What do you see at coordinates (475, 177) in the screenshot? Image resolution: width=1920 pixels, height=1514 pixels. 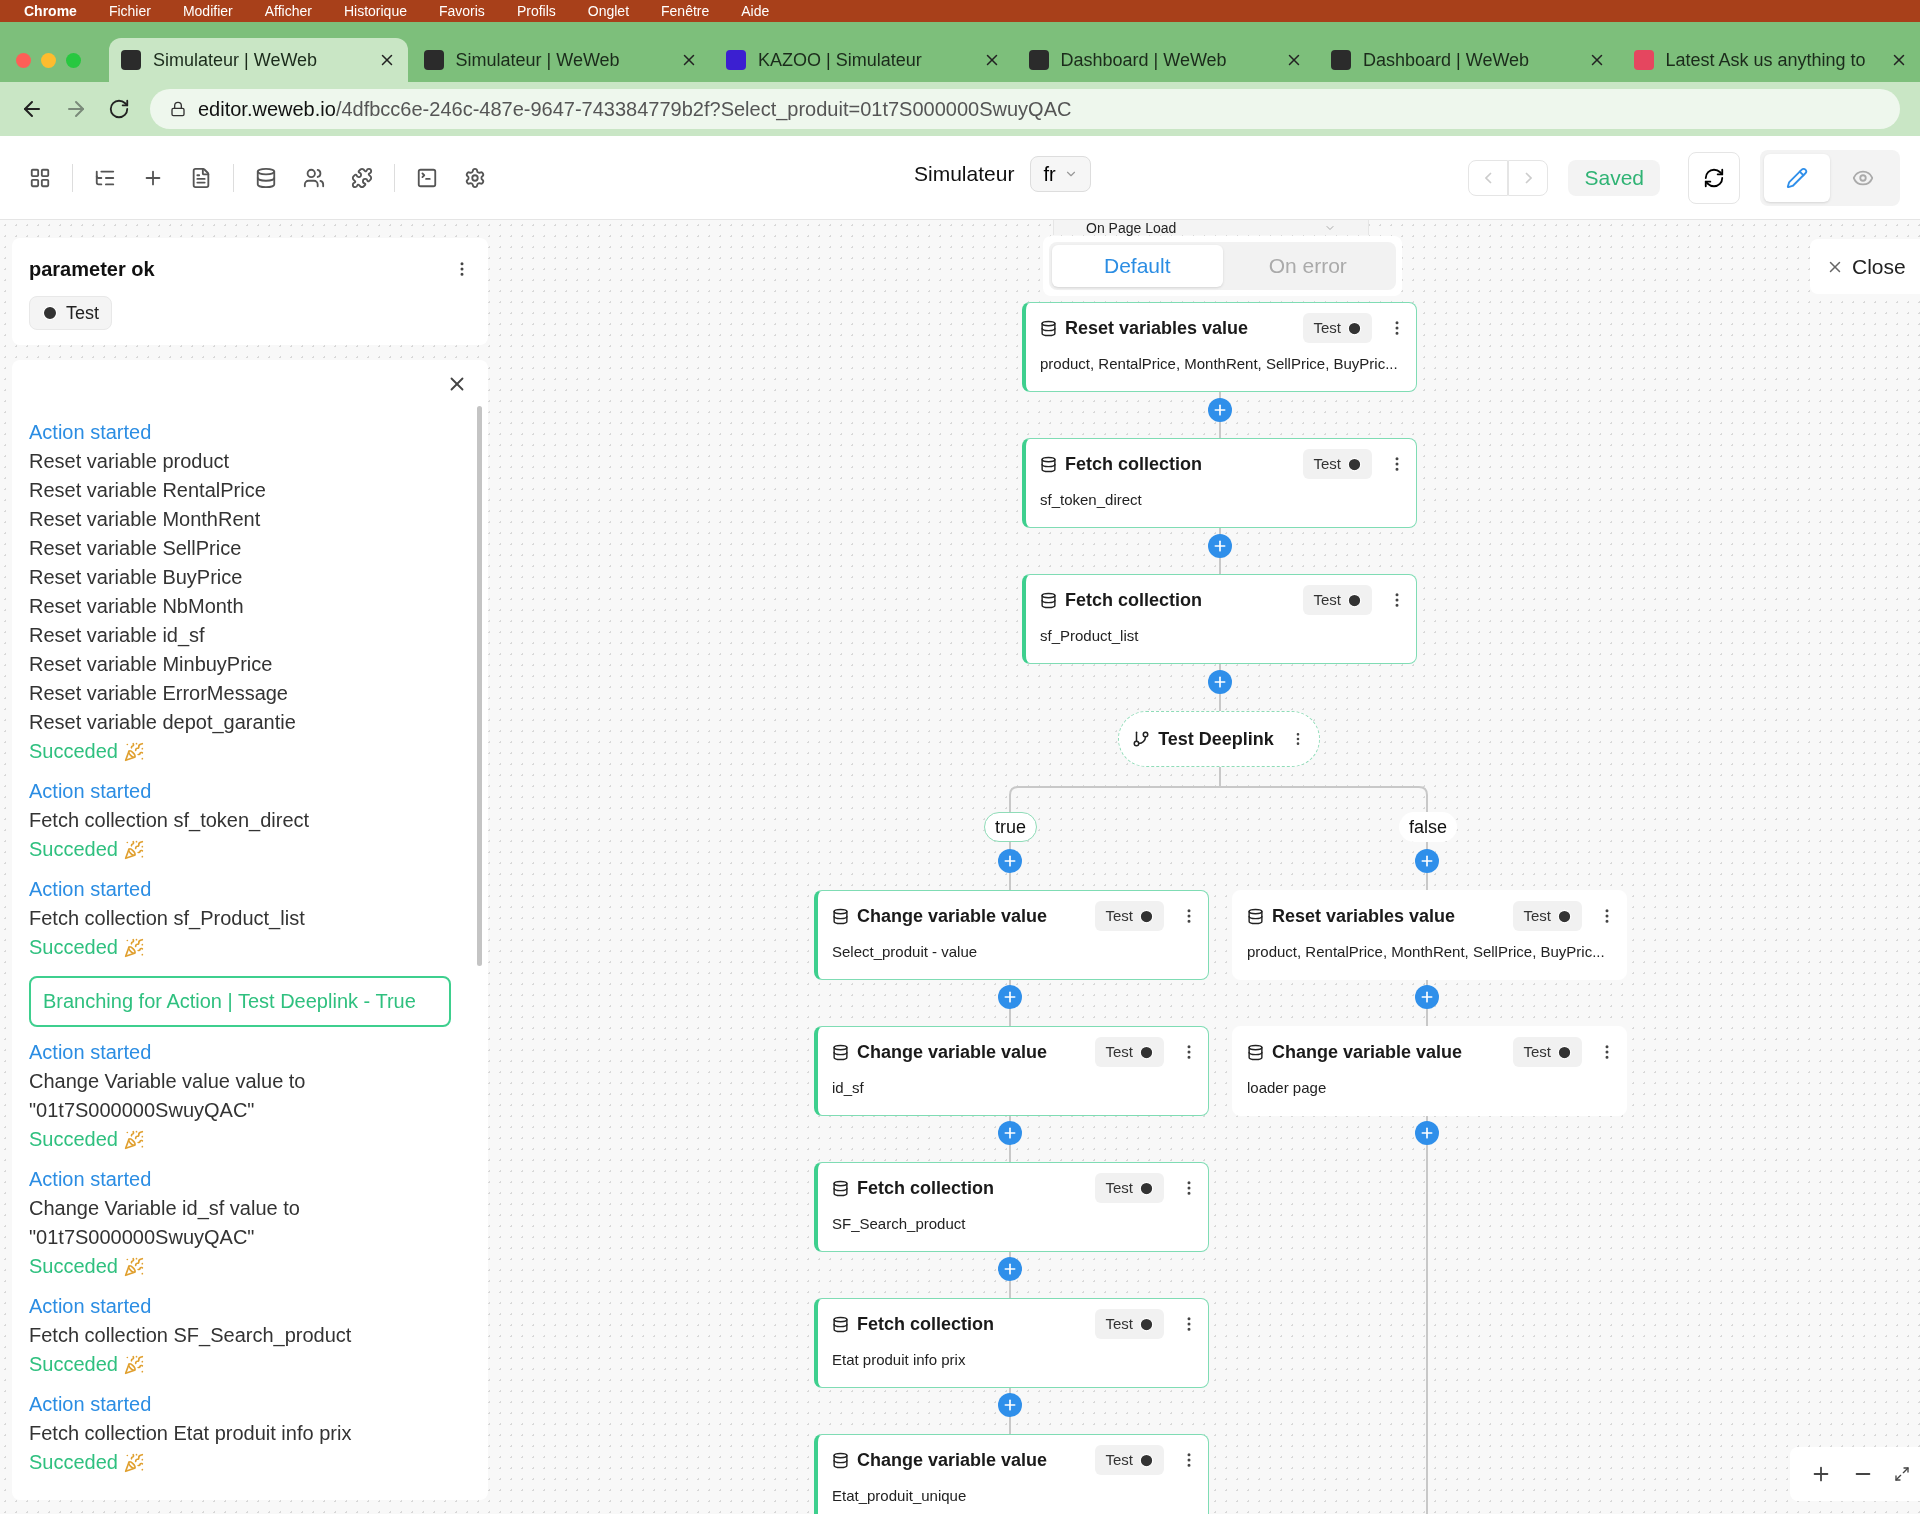 I see `settings-icon` at bounding box center [475, 177].